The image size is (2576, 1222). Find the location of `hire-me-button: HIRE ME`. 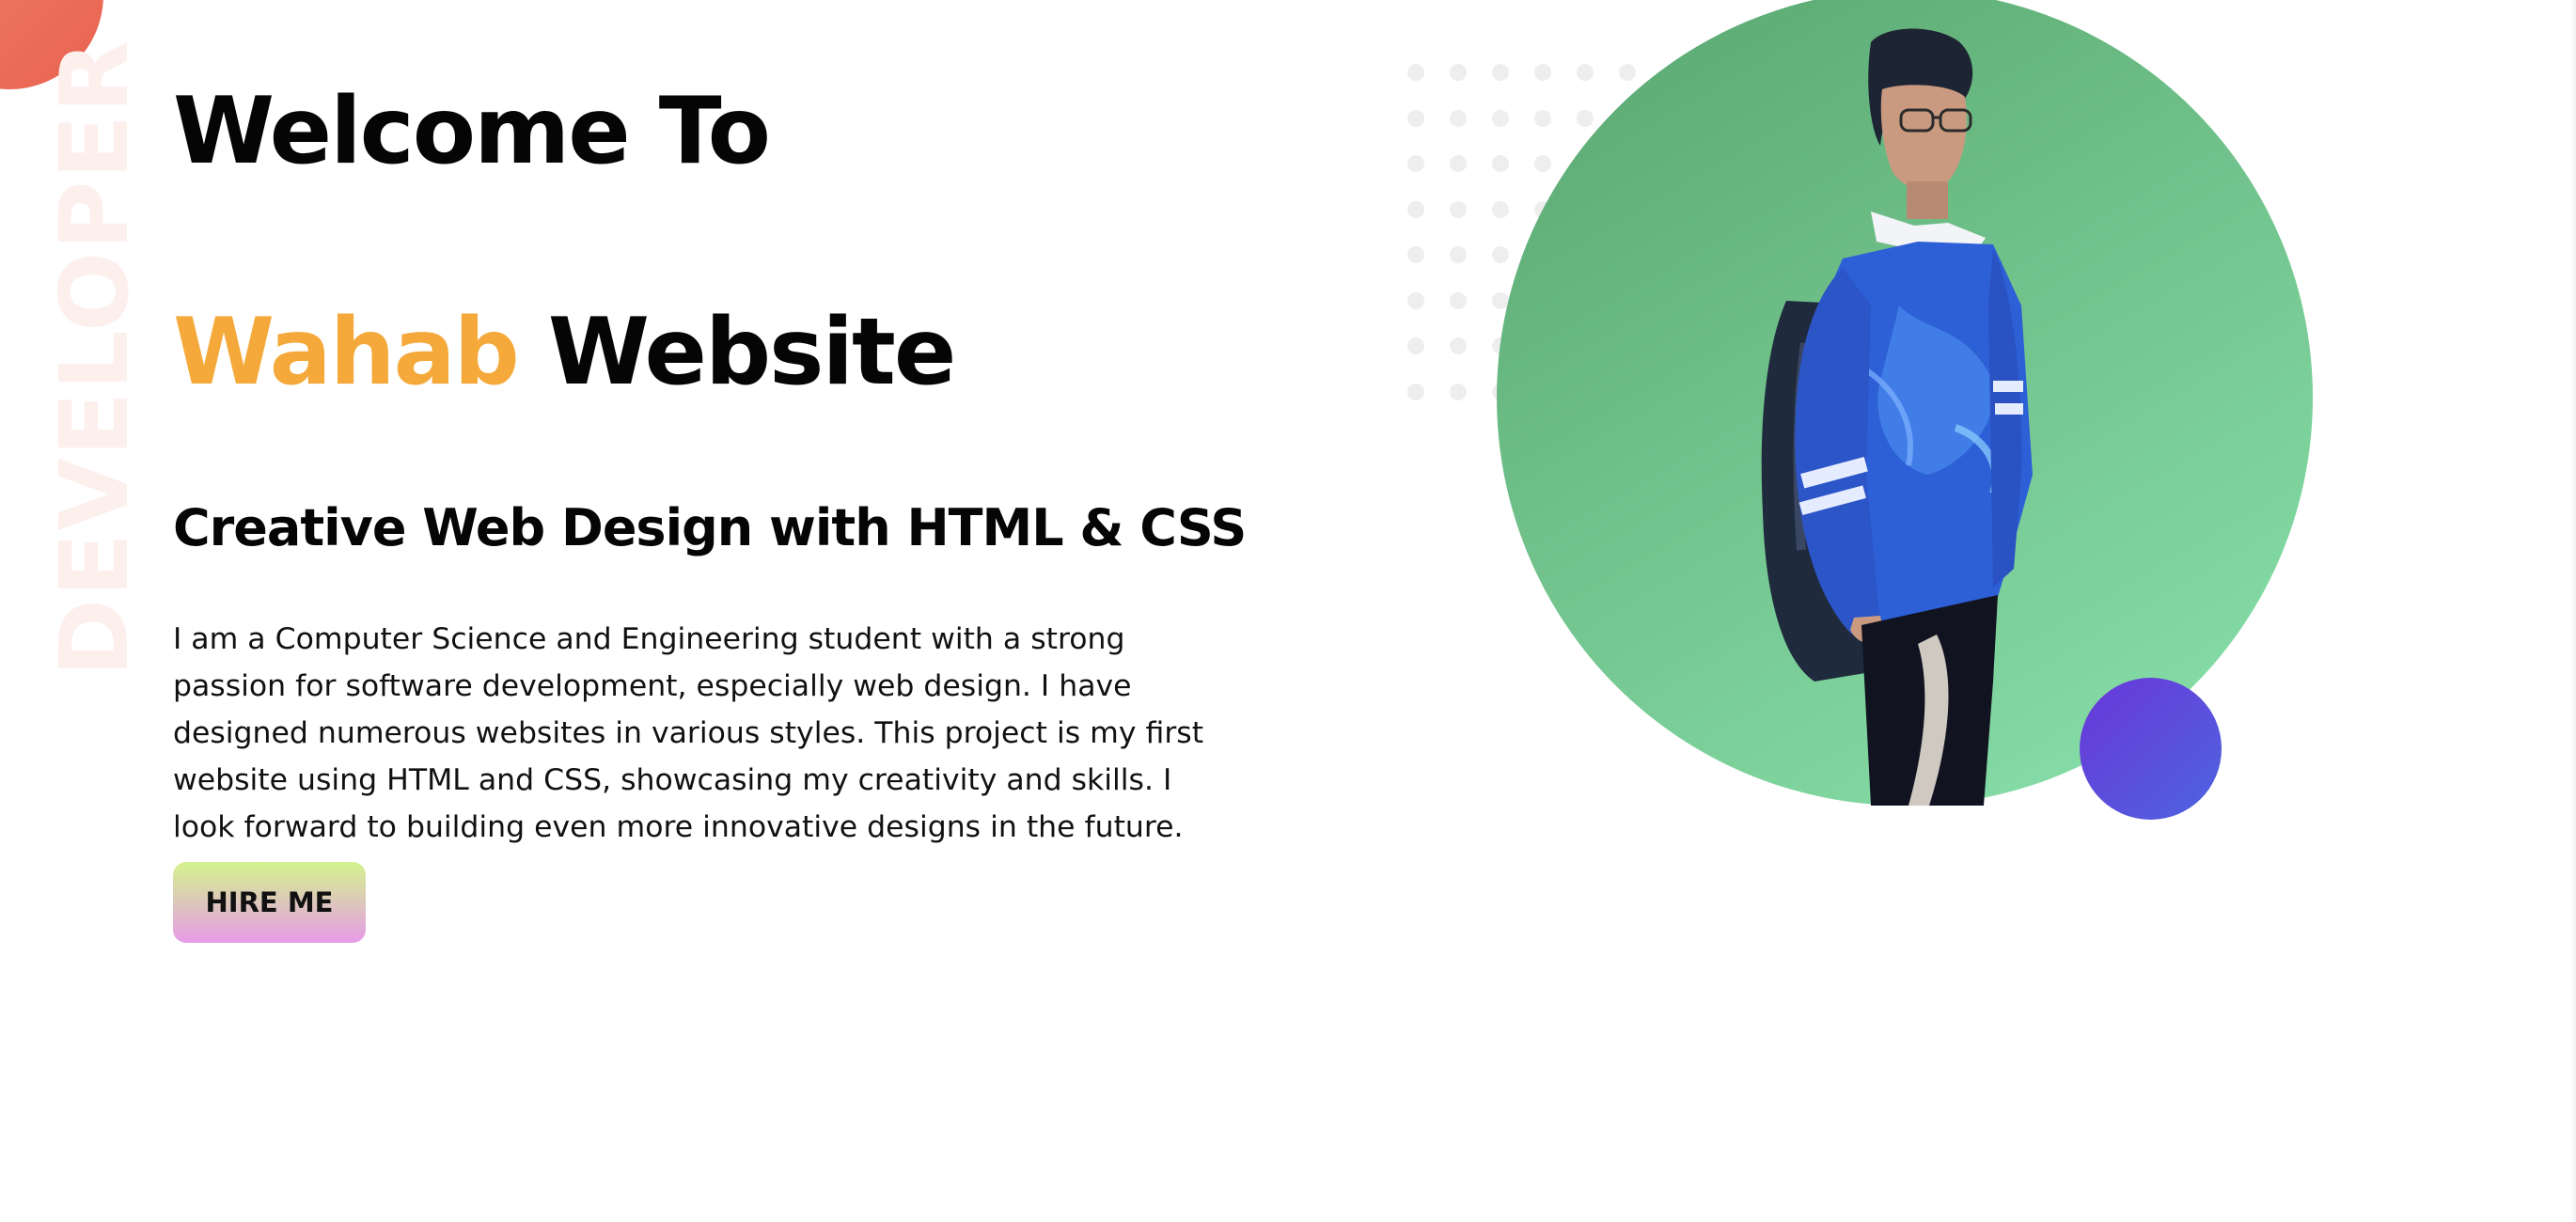

hire-me-button: HIRE ME is located at coordinates (269, 902).